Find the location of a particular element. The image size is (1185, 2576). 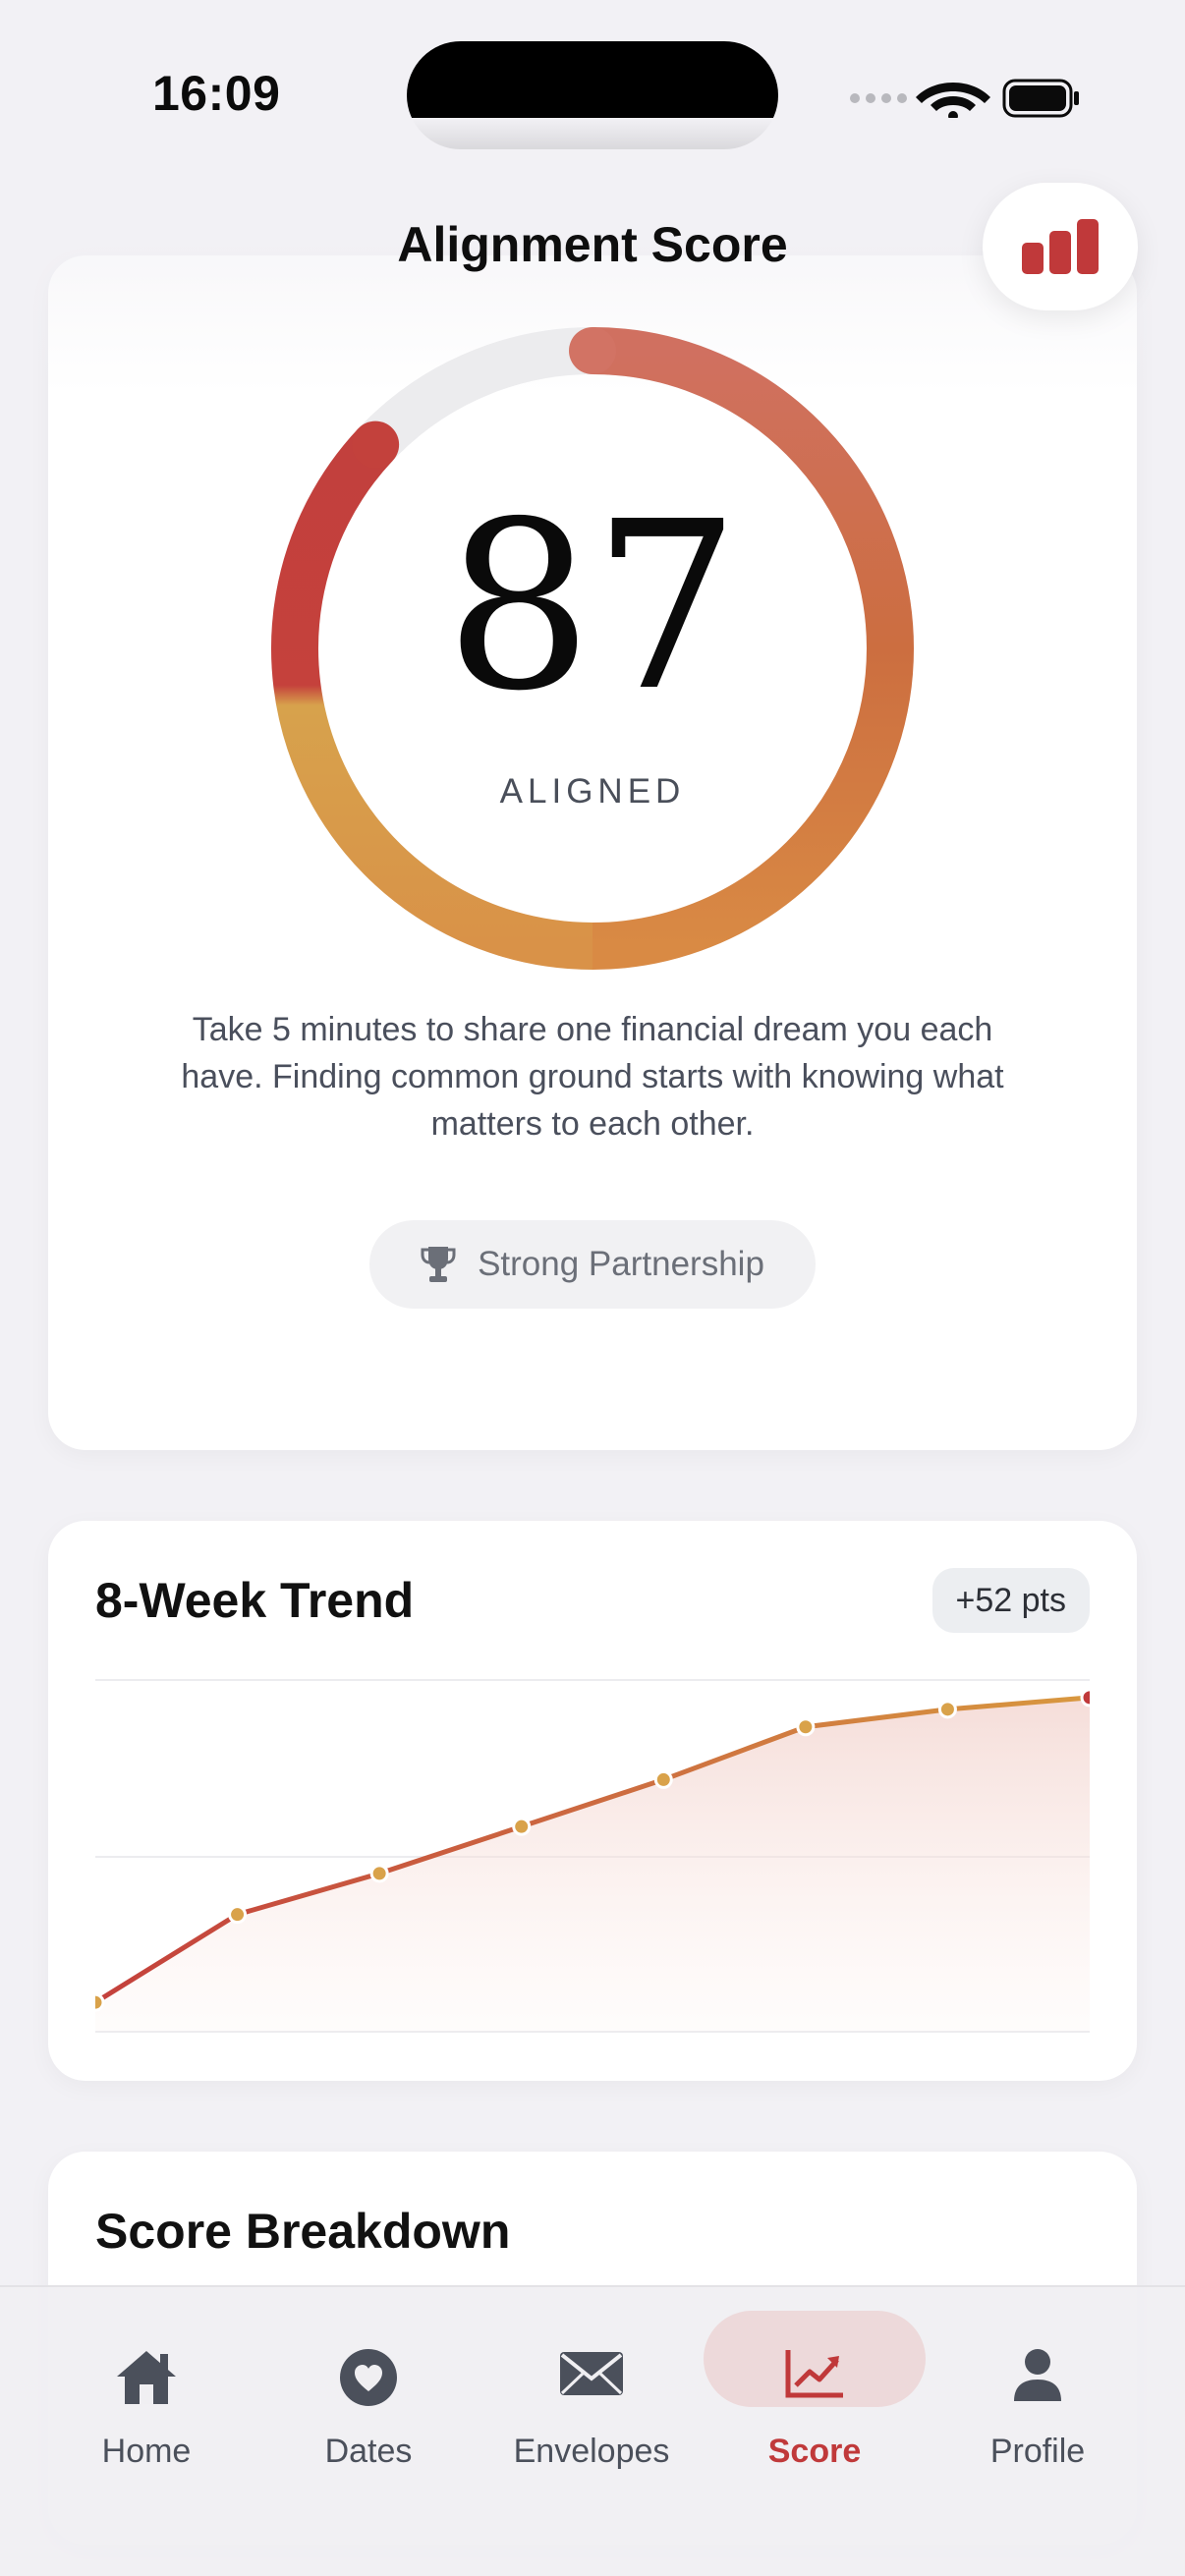

envelope-icon is located at coordinates (592, 2373).